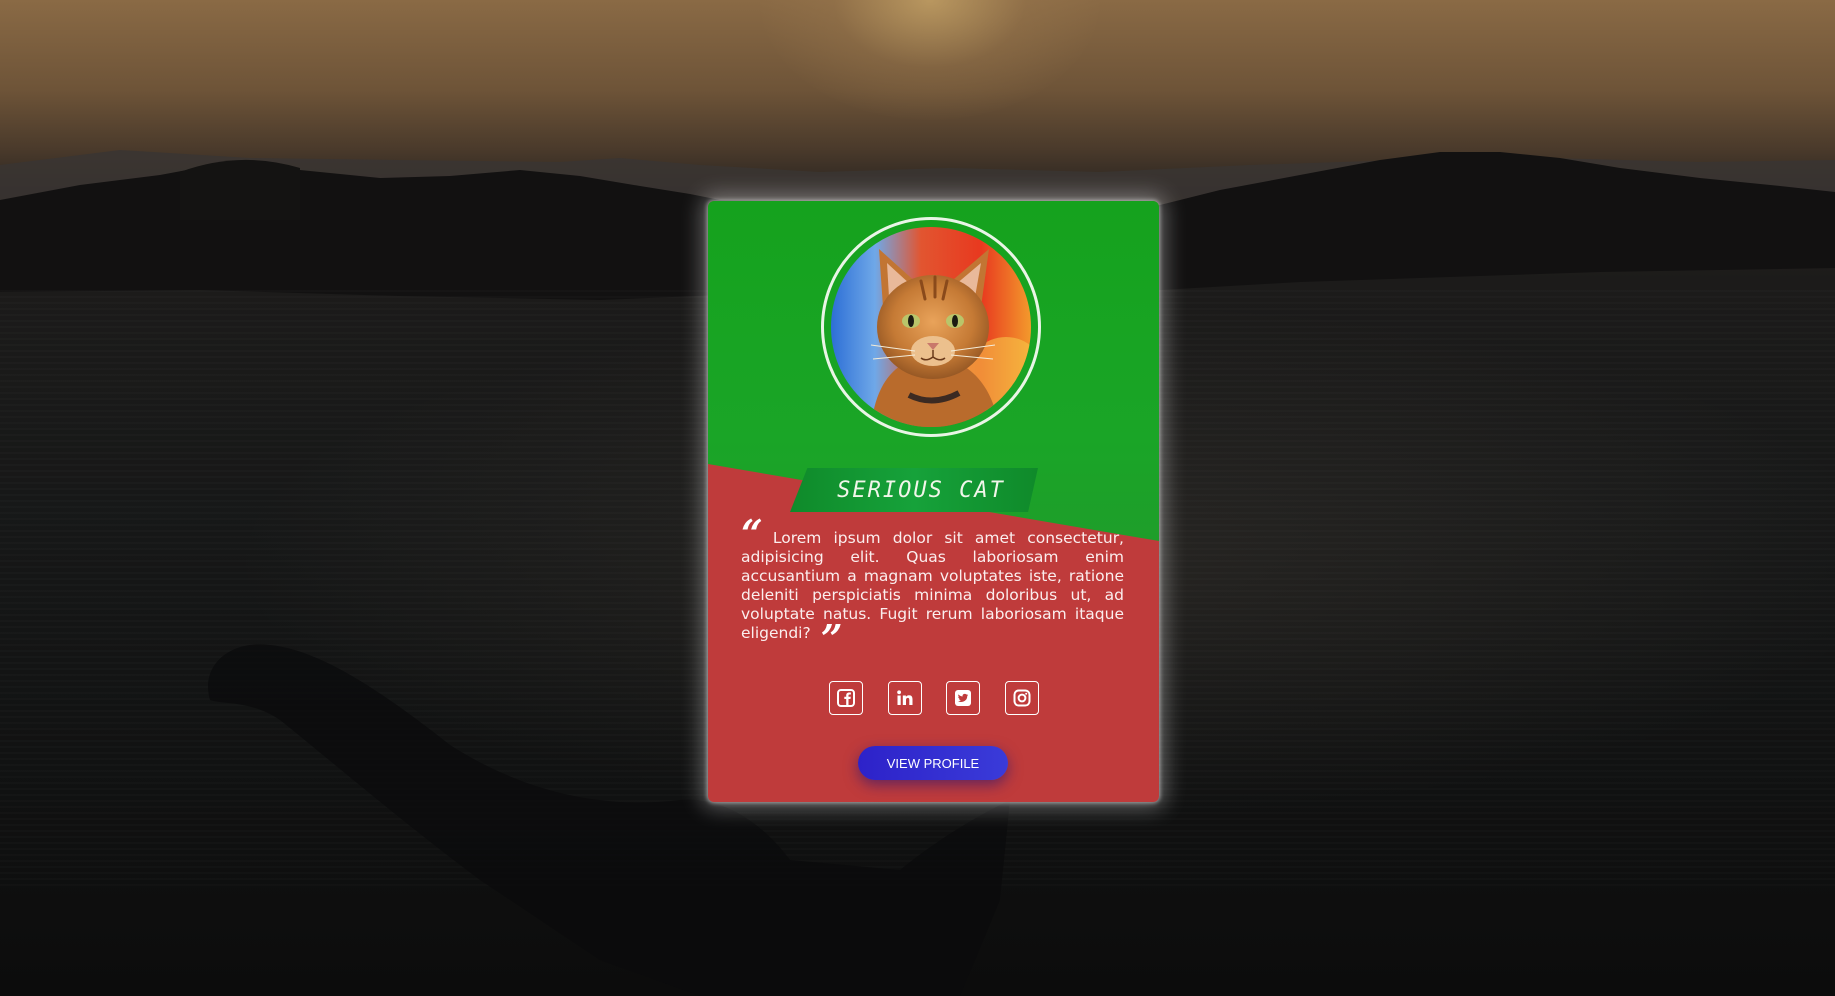 The image size is (1835, 996). I want to click on instagram-icon, so click(1022, 698).